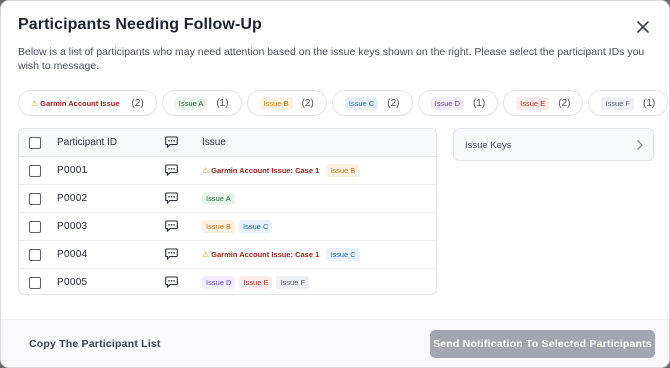 The height and width of the screenshot is (368, 670). I want to click on table-row: P0003 Issue B Issue C, so click(227, 227).